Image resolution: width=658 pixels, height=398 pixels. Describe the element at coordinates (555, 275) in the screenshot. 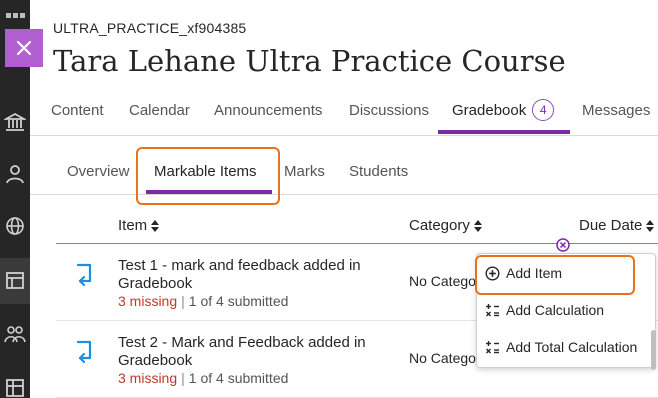

I see `add-item-highlight` at that location.